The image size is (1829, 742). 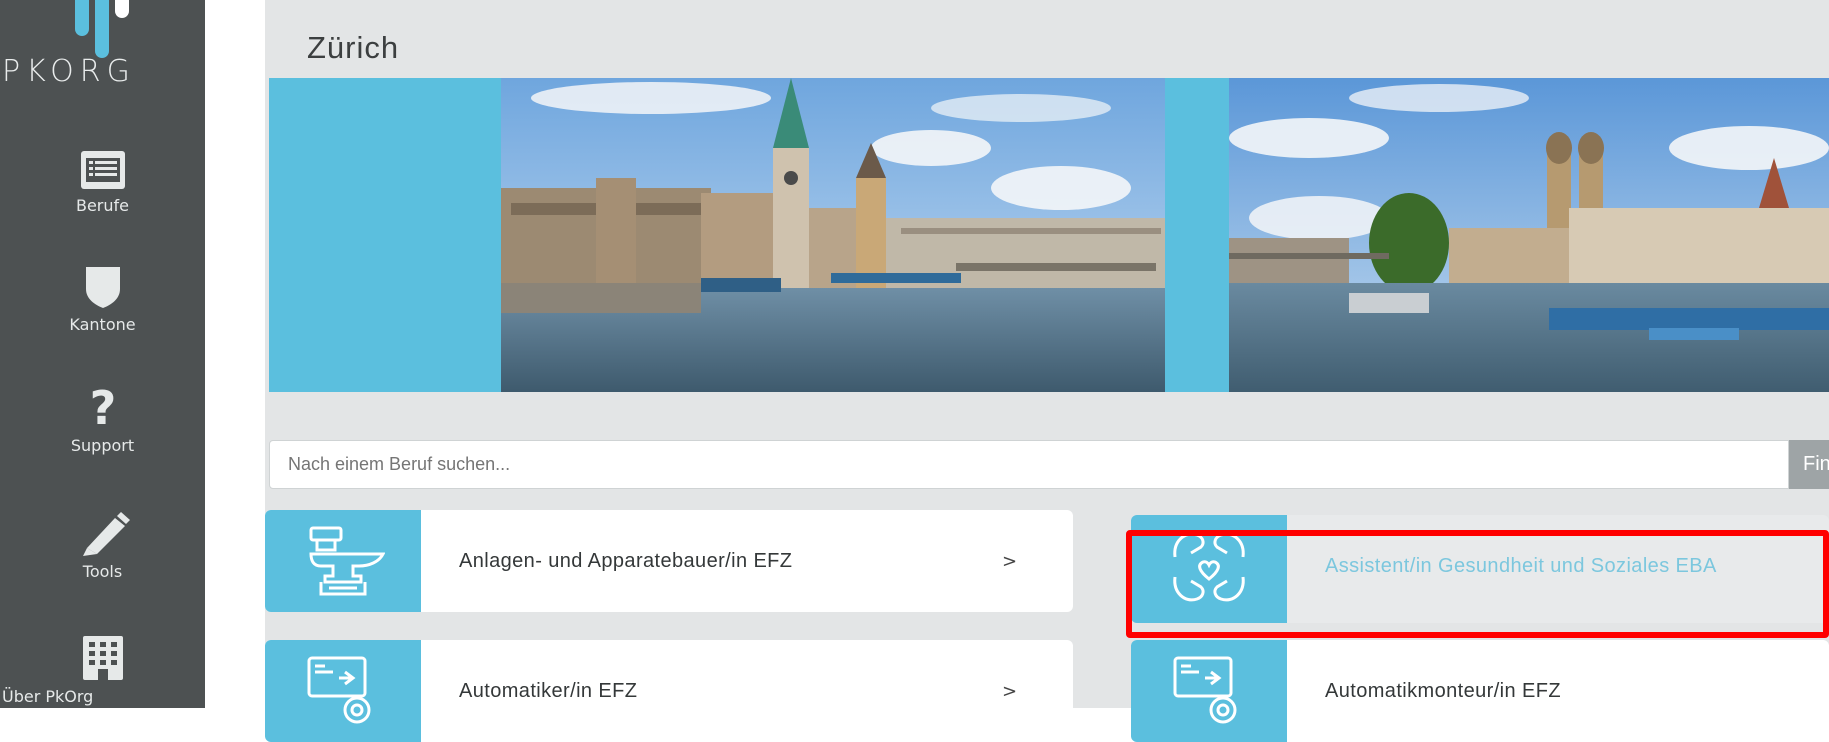 I want to click on sidebar-item-tools: Tools, so click(x=102, y=545).